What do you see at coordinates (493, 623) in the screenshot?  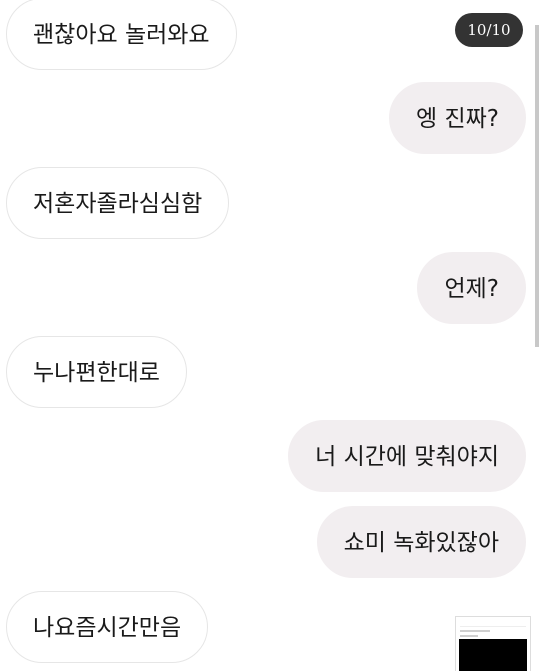 I see `thumbnail-header` at bounding box center [493, 623].